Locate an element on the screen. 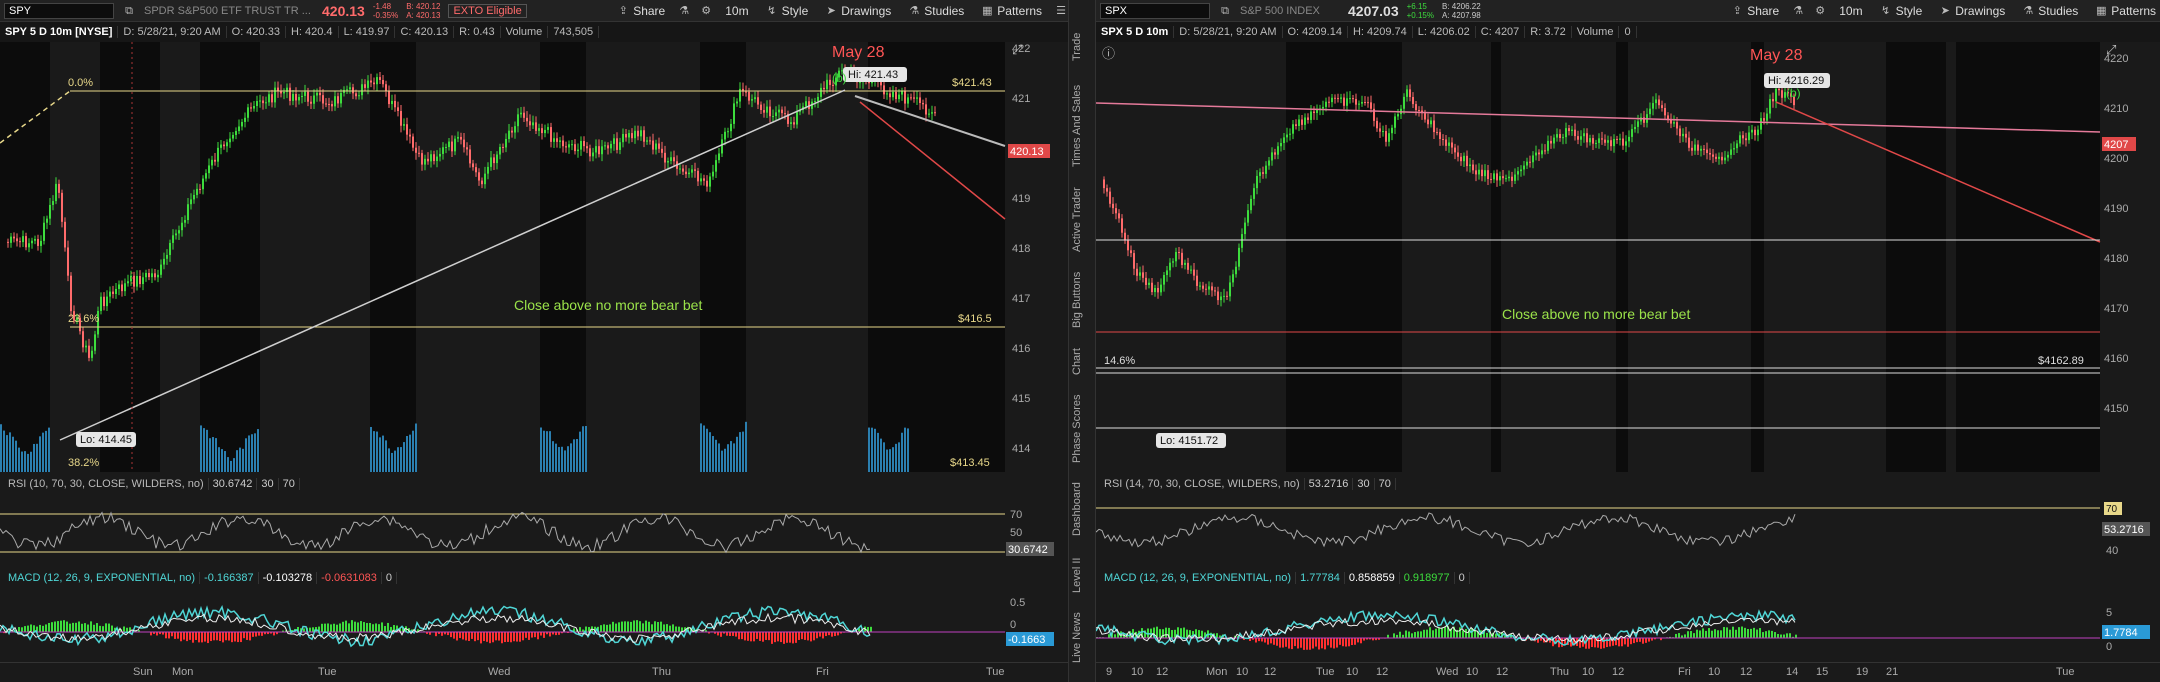  spy-macd-pane: 0.5 0 -0.1663 is located at coordinates (534, 624).